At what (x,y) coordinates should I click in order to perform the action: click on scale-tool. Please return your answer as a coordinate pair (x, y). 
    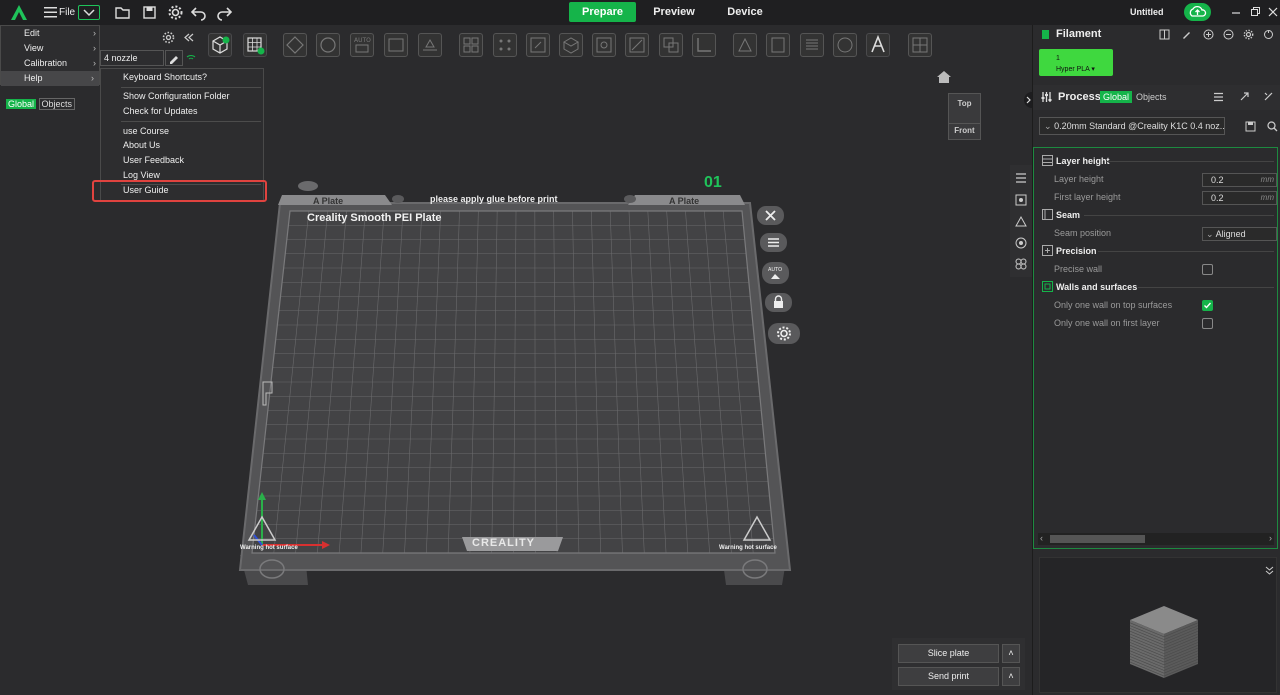
    Looking at the image, I should click on (538, 45).